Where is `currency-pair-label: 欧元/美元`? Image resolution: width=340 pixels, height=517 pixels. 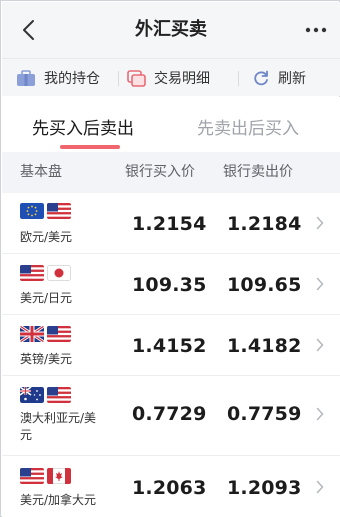 currency-pair-label: 欧元/美元 is located at coordinates (46, 237).